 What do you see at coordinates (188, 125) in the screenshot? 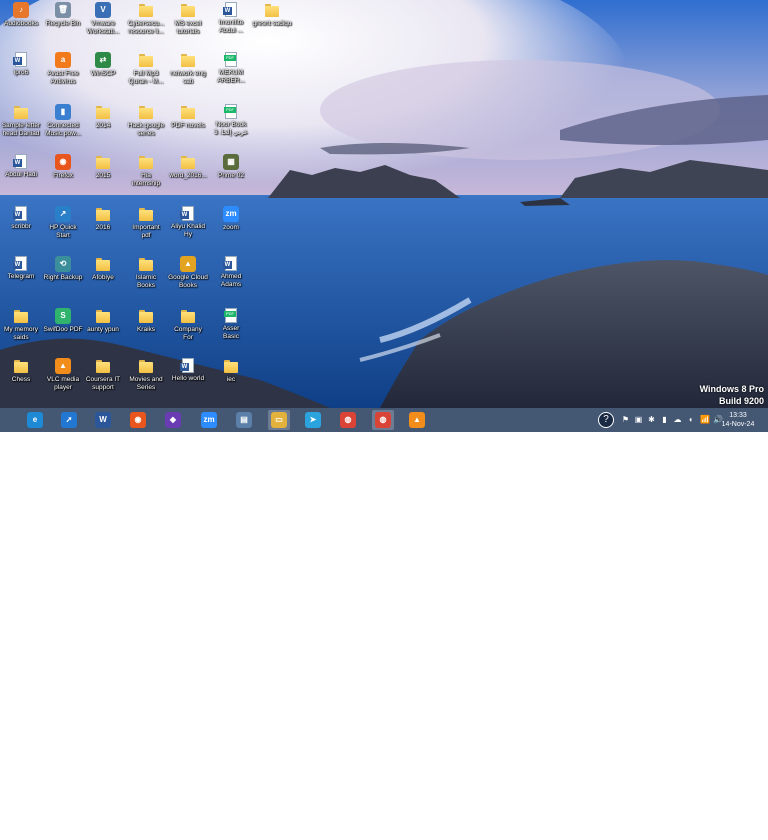
I see `desktop-icon-label: PDF novels` at bounding box center [188, 125].